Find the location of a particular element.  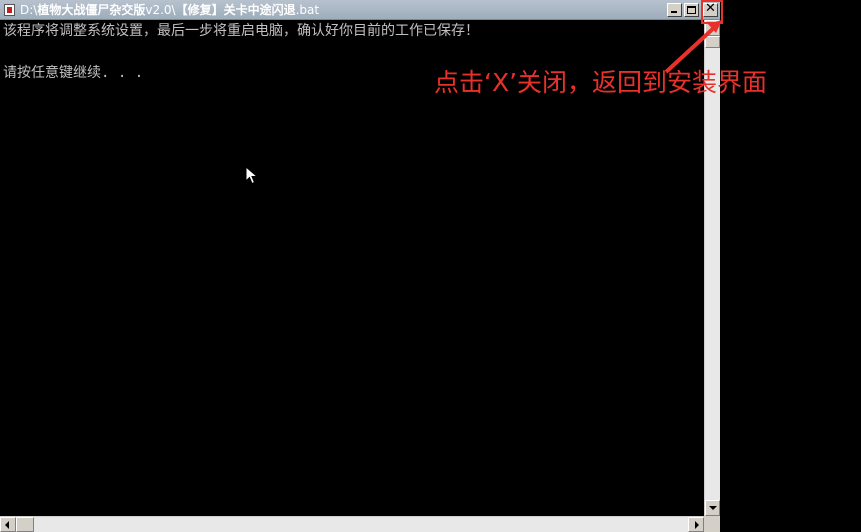

close-icon: ✕ is located at coordinates (710, 8).